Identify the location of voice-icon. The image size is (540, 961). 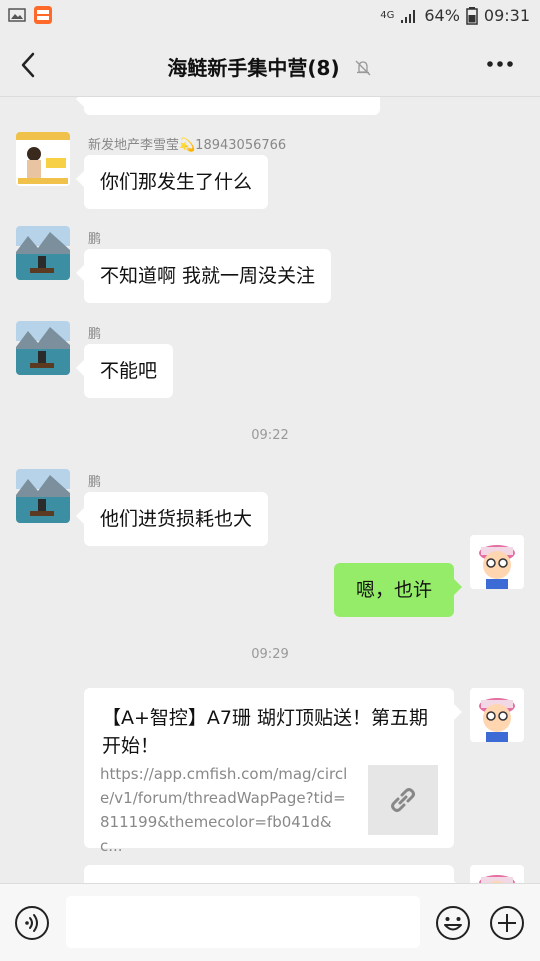
(32, 923).